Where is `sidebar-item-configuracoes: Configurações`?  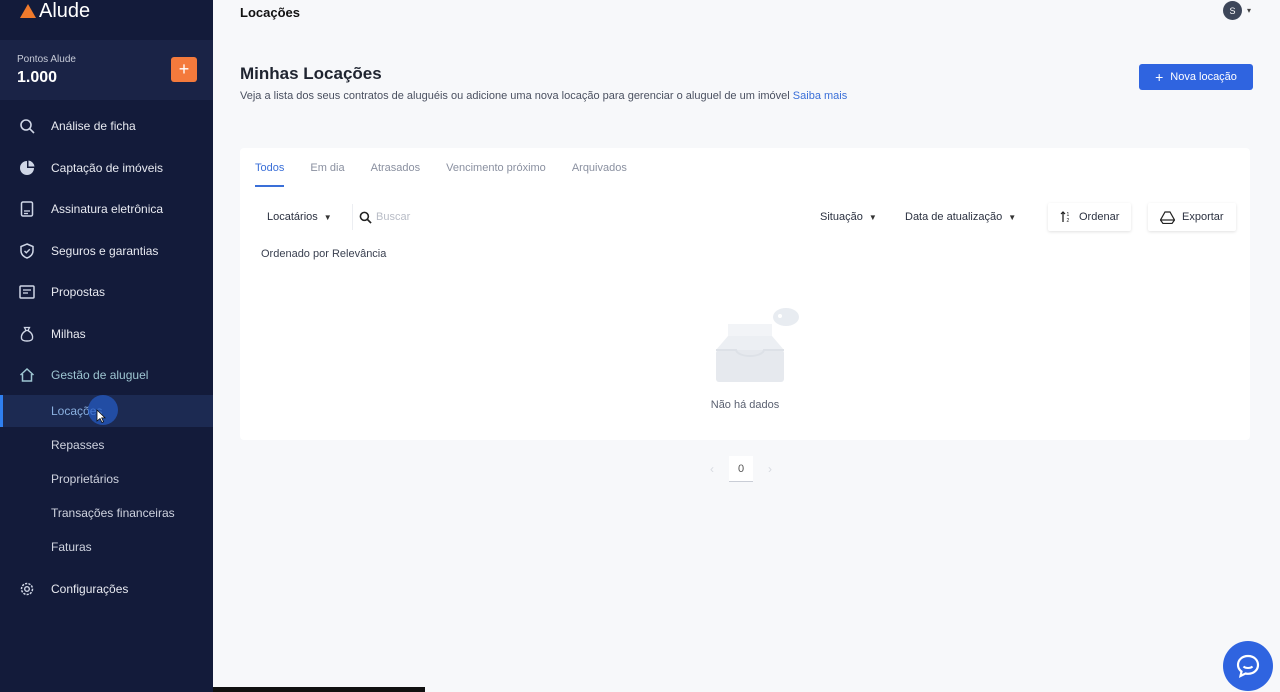
sidebar-item-configuracoes: Configurações is located at coordinates (106, 589).